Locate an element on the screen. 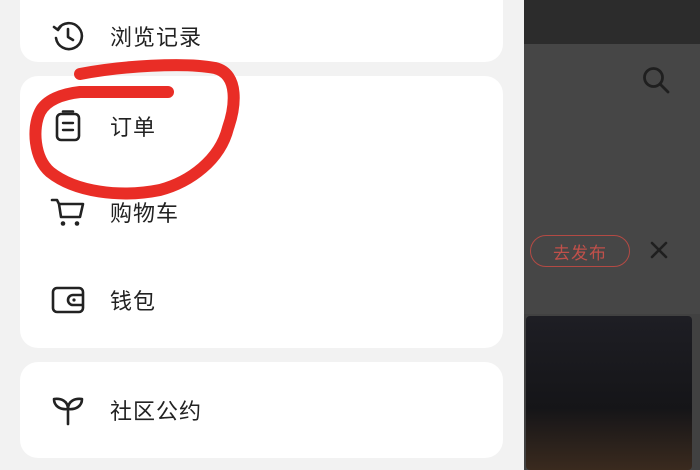 This screenshot has width=700, height=470. wallet-icon is located at coordinates (68, 300).